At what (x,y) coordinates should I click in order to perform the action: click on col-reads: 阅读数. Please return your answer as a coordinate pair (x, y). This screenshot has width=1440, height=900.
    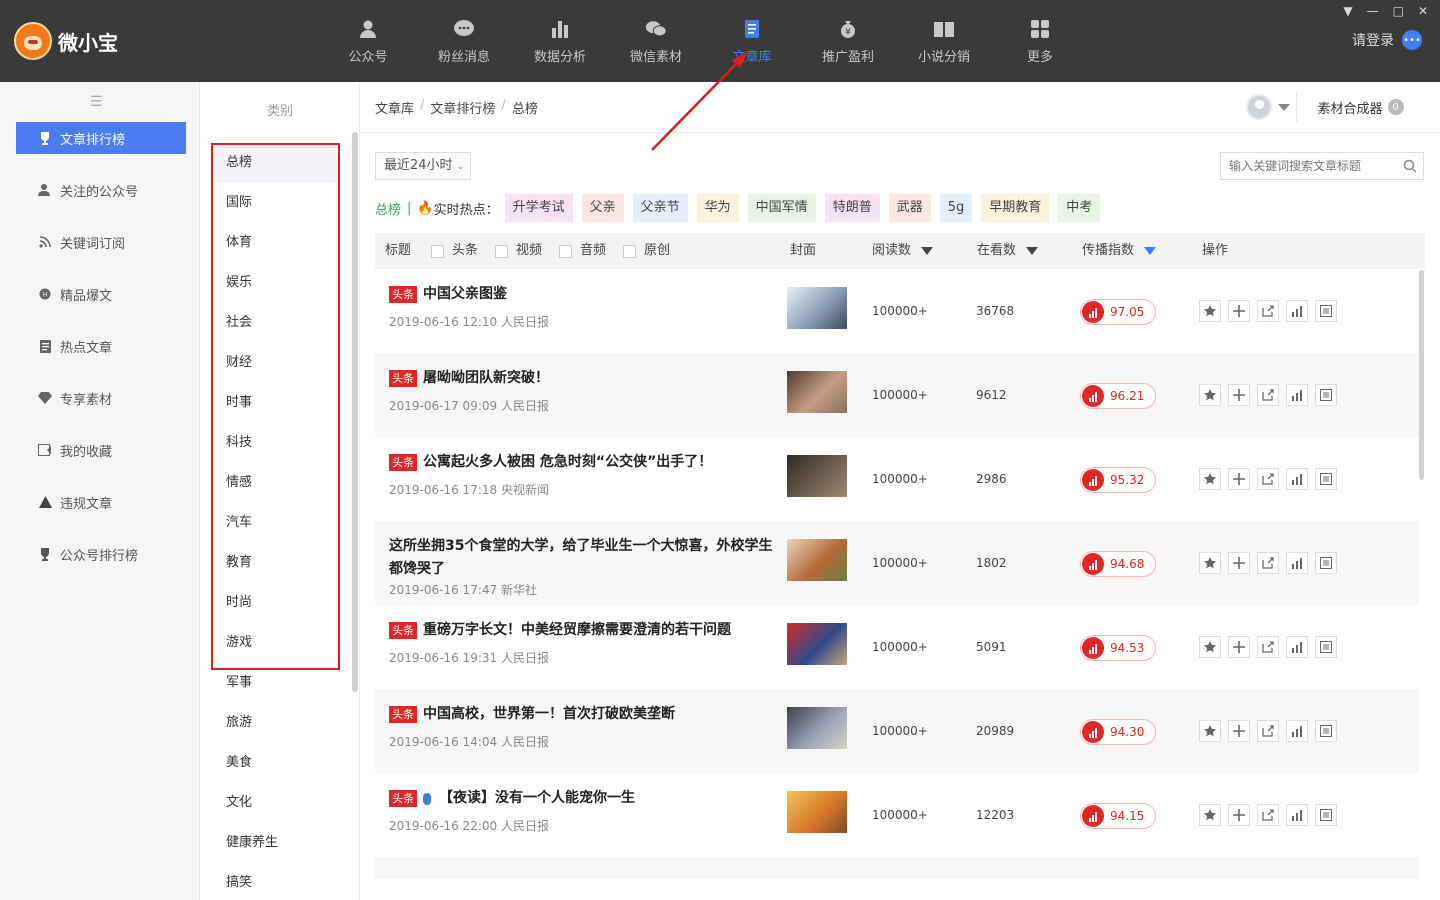
    Looking at the image, I should click on (903, 251).